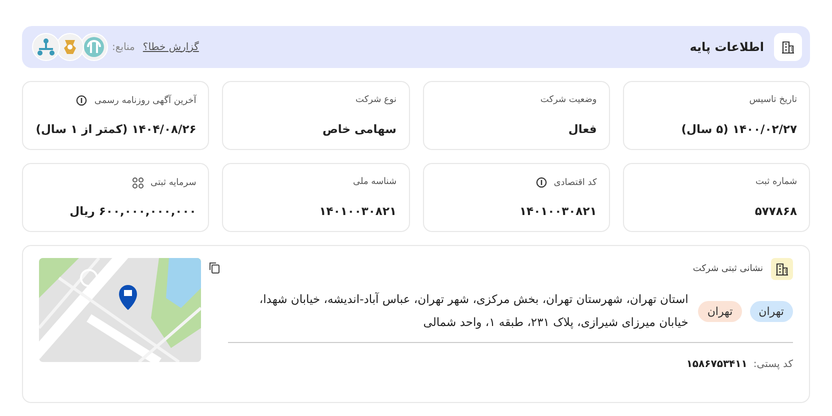 Image resolution: width=832 pixels, height=416 pixels. What do you see at coordinates (358, 129) in the screenshot?
I see `field-value: سهامی خاص` at bounding box center [358, 129].